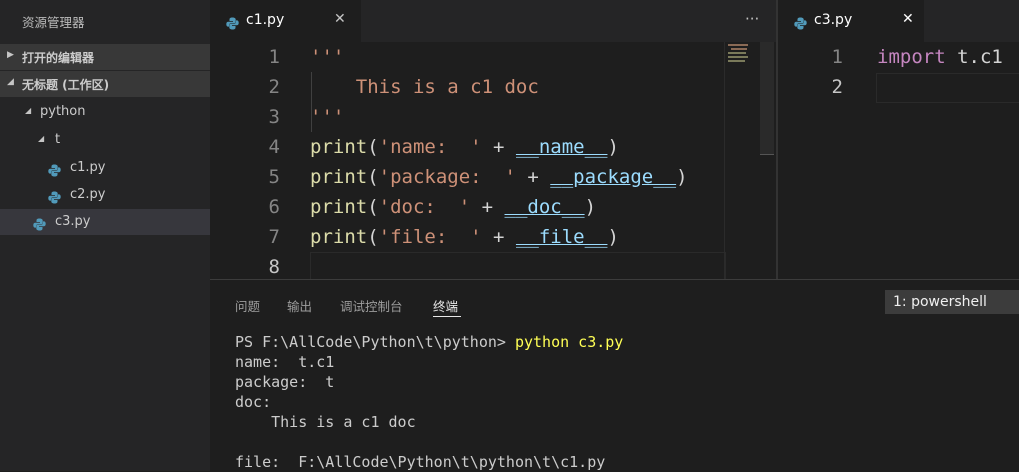 The height and width of the screenshot is (472, 1019). What do you see at coordinates (375, 342) in the screenshot?
I see `terminal-prompt: PS F:\AllCode\Python\t\python>` at bounding box center [375, 342].